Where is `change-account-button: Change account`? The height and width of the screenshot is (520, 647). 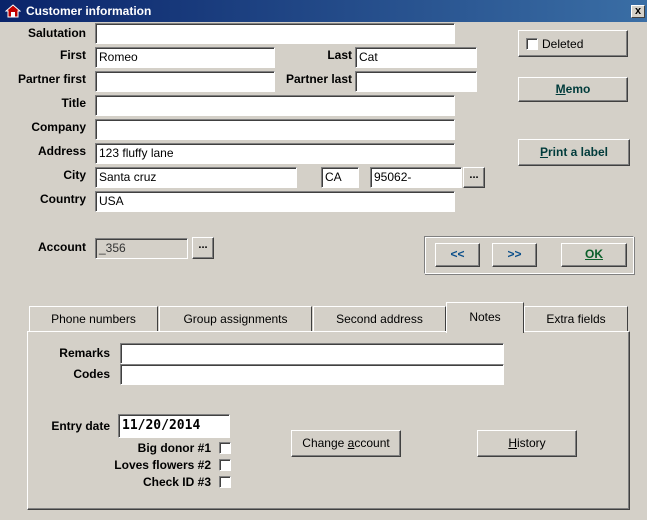
change-account-button: Change account is located at coordinates (346, 443).